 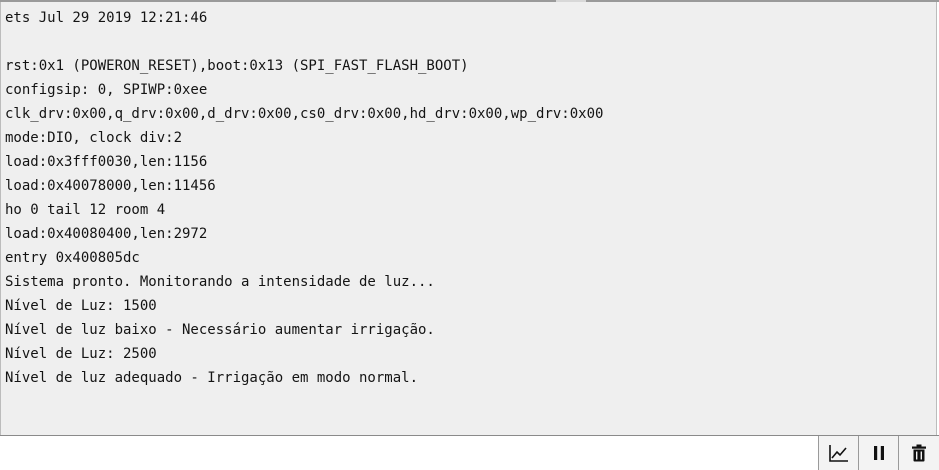 What do you see at coordinates (94, 138) in the screenshot?
I see `output-line: mode:DIO, clock div:2` at bounding box center [94, 138].